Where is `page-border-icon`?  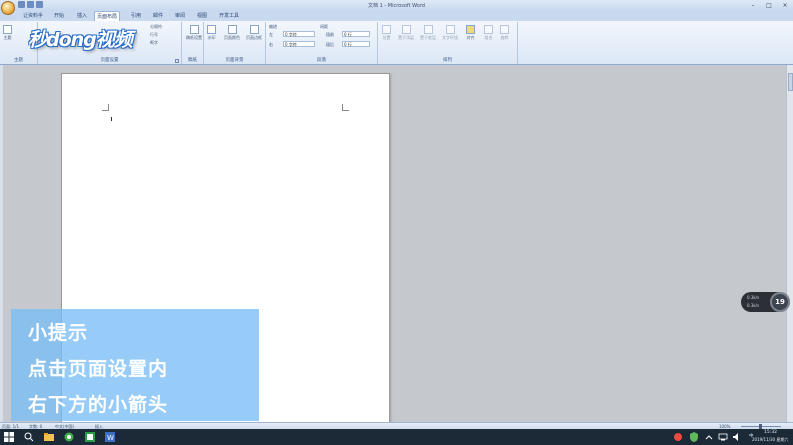
page-border-icon is located at coordinates (254, 29).